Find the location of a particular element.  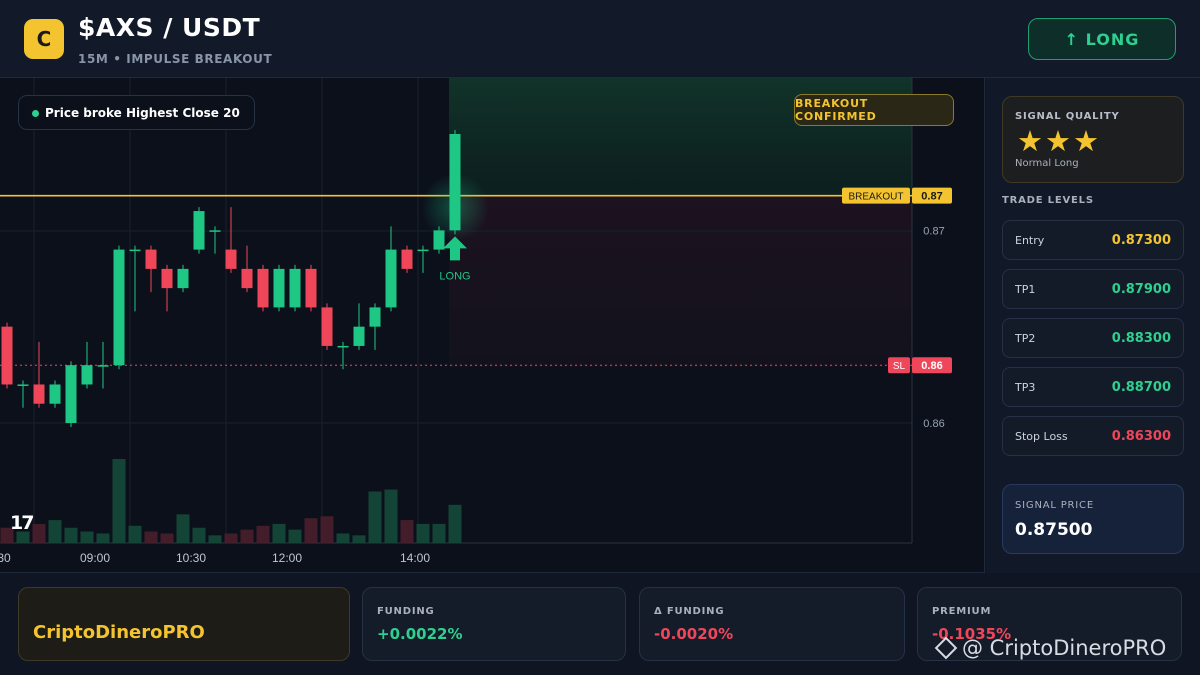

signal-price-value: 0.87500 is located at coordinates (1054, 530).